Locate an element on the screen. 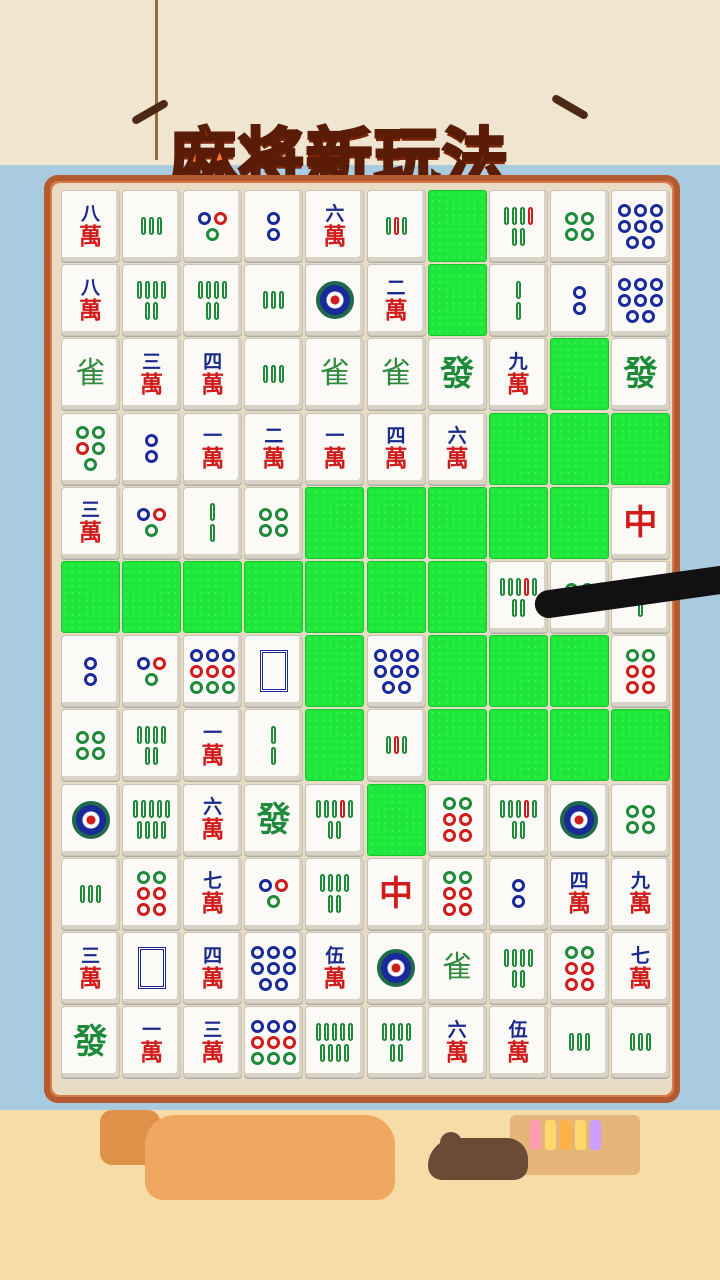 This screenshot has width=720, height=1280. tile-honor-label: 中 is located at coordinates (640, 522).